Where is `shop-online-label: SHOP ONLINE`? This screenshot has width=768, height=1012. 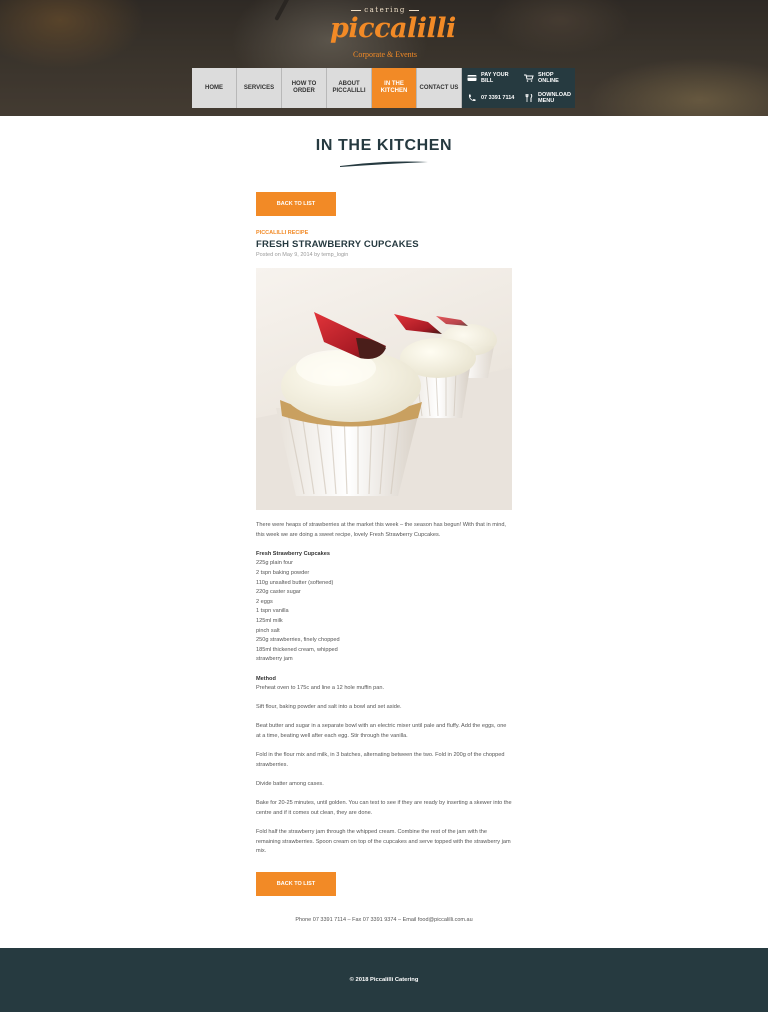 shop-online-label: SHOP ONLINE is located at coordinates (548, 78).